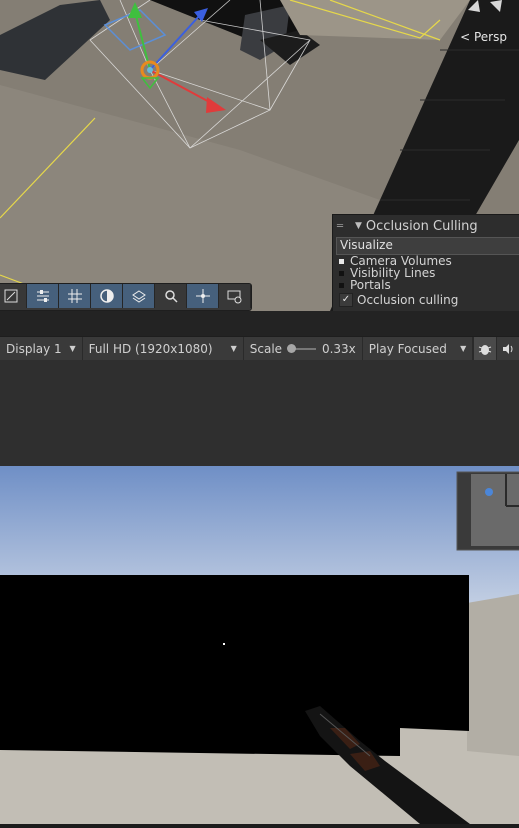  Describe the element at coordinates (150, 348) in the screenshot. I see `resolution-label: Full HD (1920x1080)` at that location.